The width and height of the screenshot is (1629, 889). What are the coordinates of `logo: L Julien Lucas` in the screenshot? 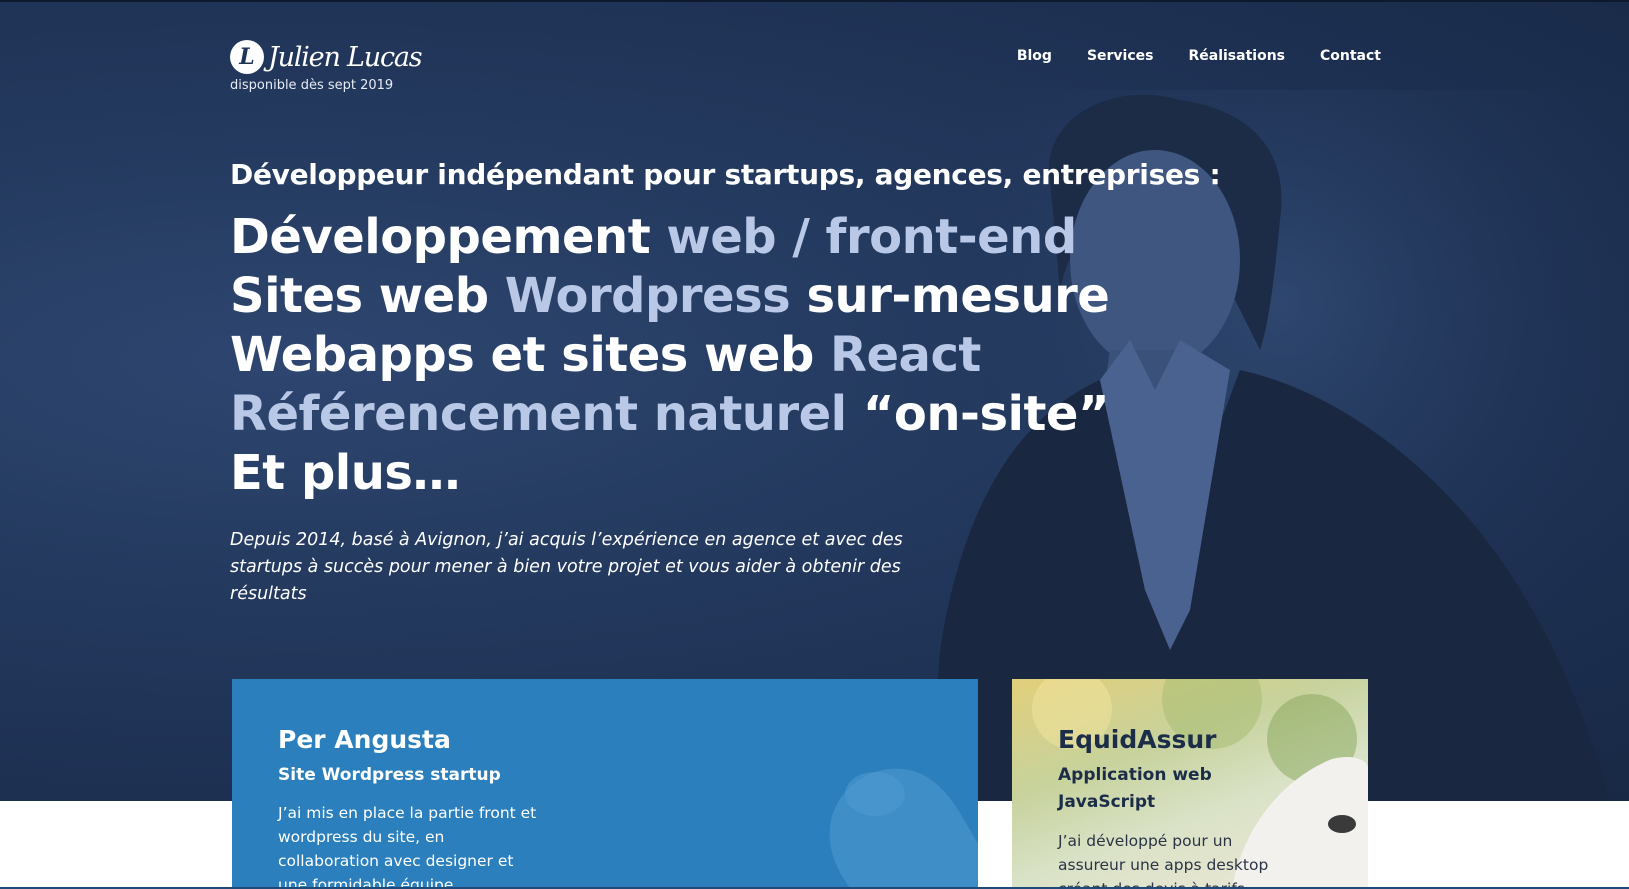 It's located at (326, 57).